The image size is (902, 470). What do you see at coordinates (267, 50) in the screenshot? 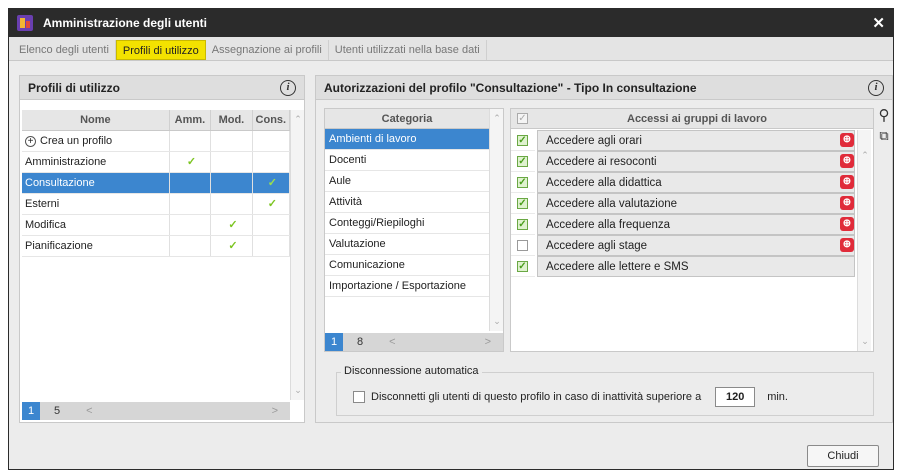
I see `tab-assegnazione-profili: Assegnazione ai profili` at bounding box center [267, 50].